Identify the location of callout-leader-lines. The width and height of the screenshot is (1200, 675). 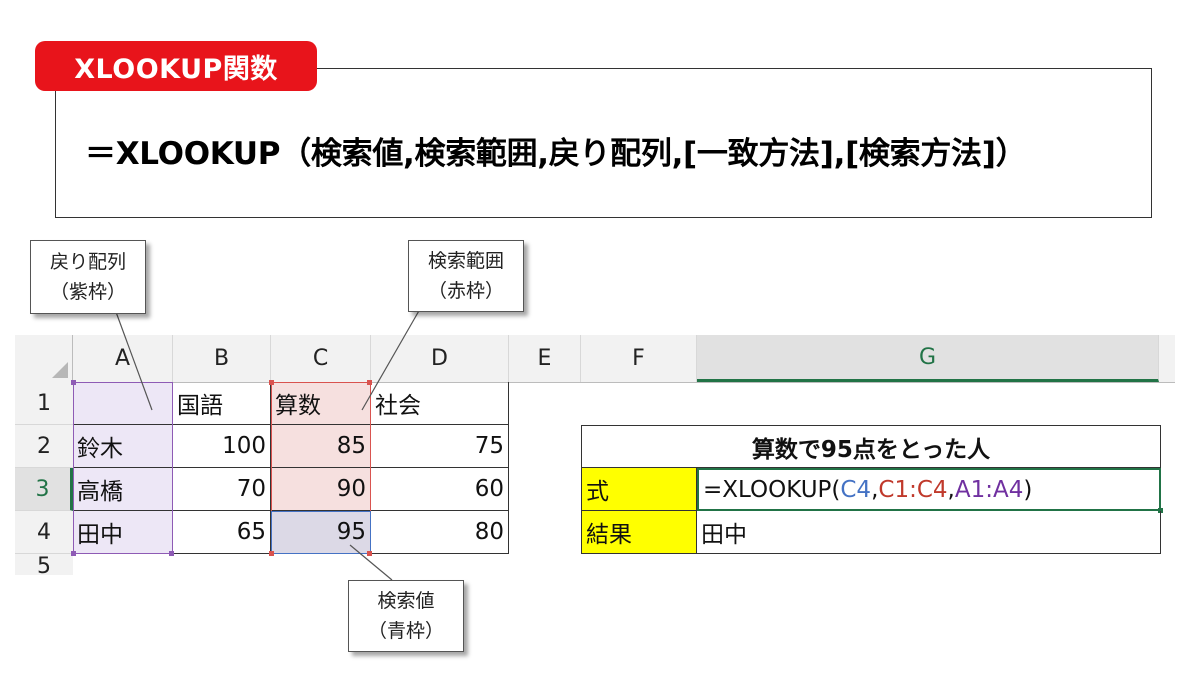
(268, 444).